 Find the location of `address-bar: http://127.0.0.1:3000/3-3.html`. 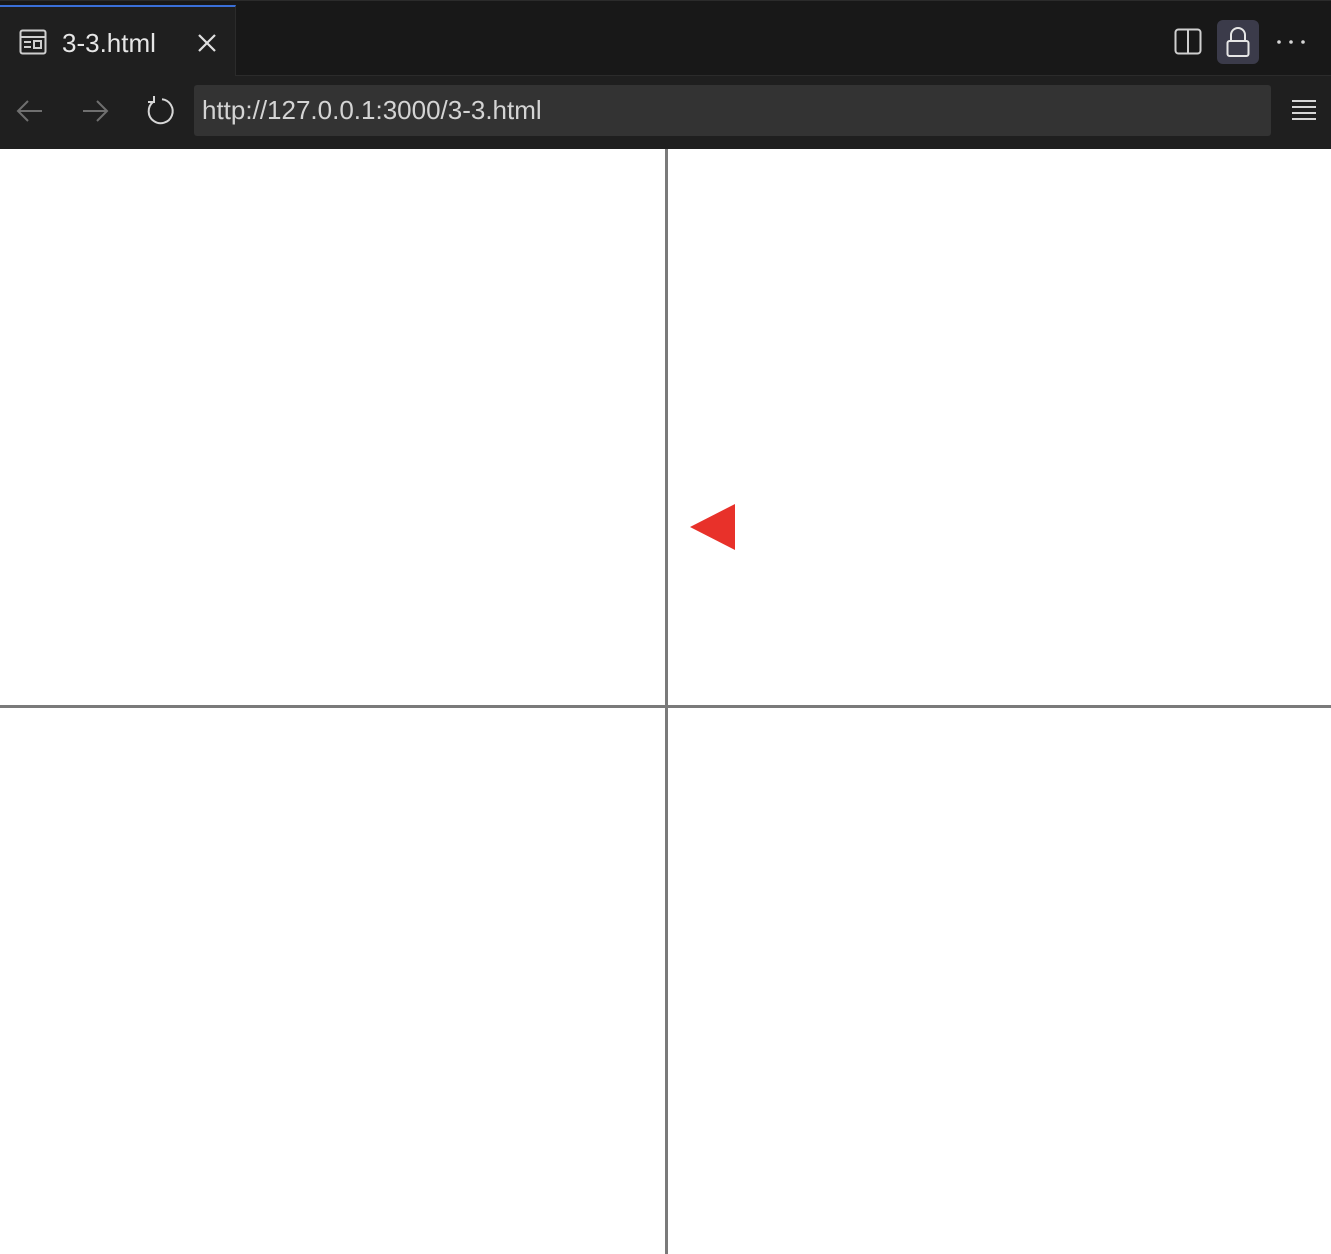

address-bar: http://127.0.0.1:3000/3-3.html is located at coordinates (732, 110).